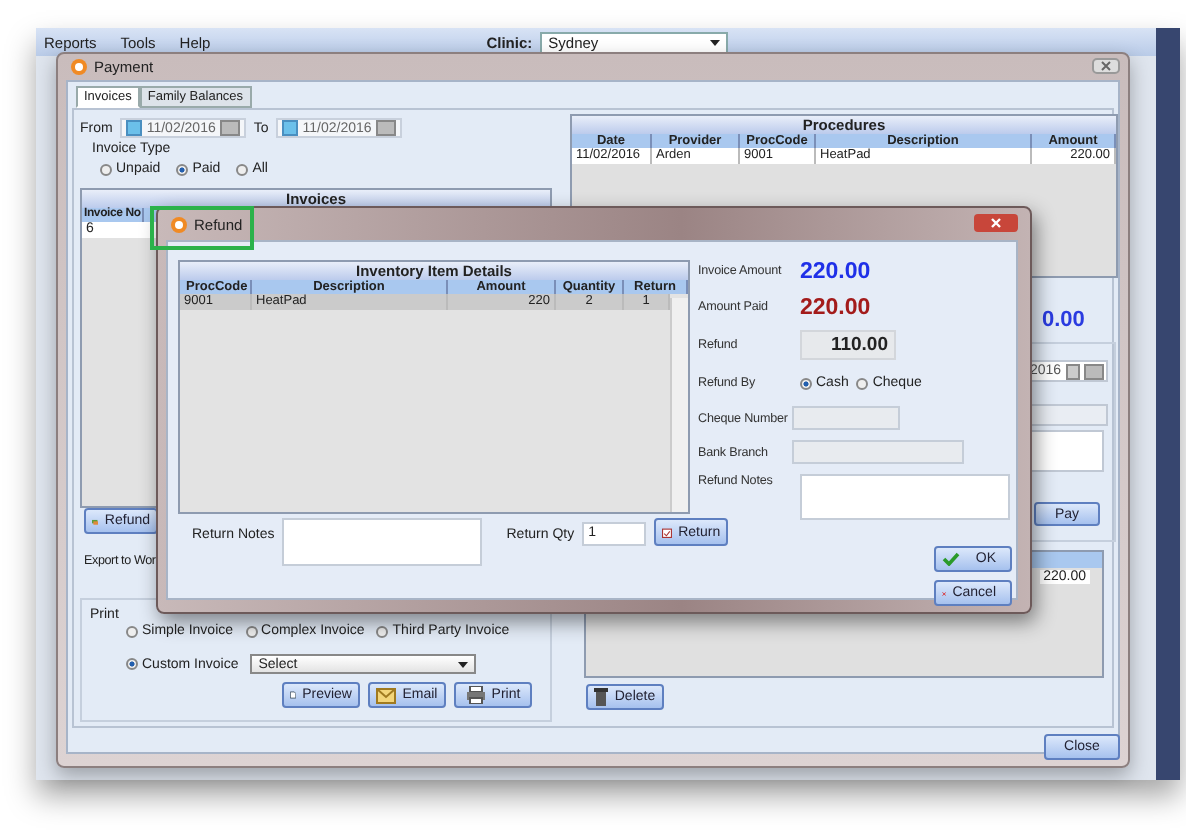  Describe the element at coordinates (475, 695) in the screenshot. I see `printer-icon` at that location.